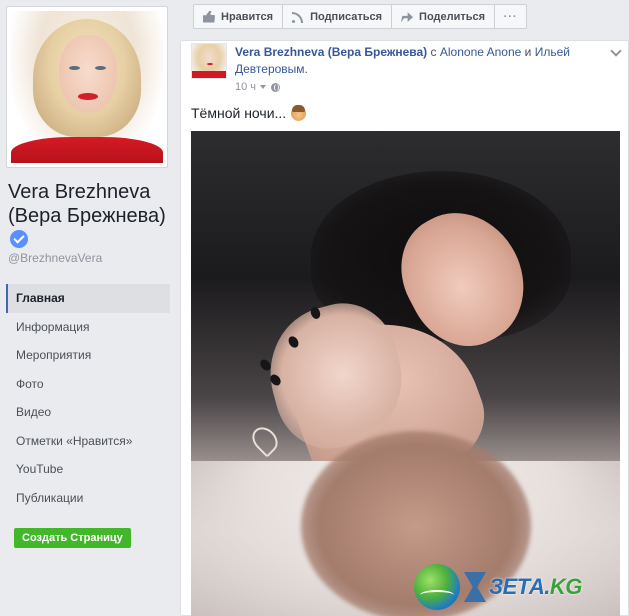  Describe the element at coordinates (88, 384) in the screenshot. I see `nav-item-photos: Фото` at that location.